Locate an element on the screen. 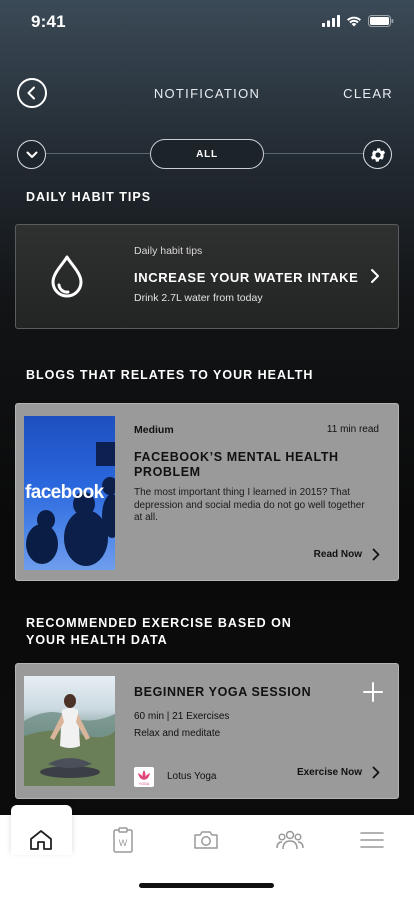 This screenshot has height=897, width=414. tab-community is located at coordinates (290, 840).